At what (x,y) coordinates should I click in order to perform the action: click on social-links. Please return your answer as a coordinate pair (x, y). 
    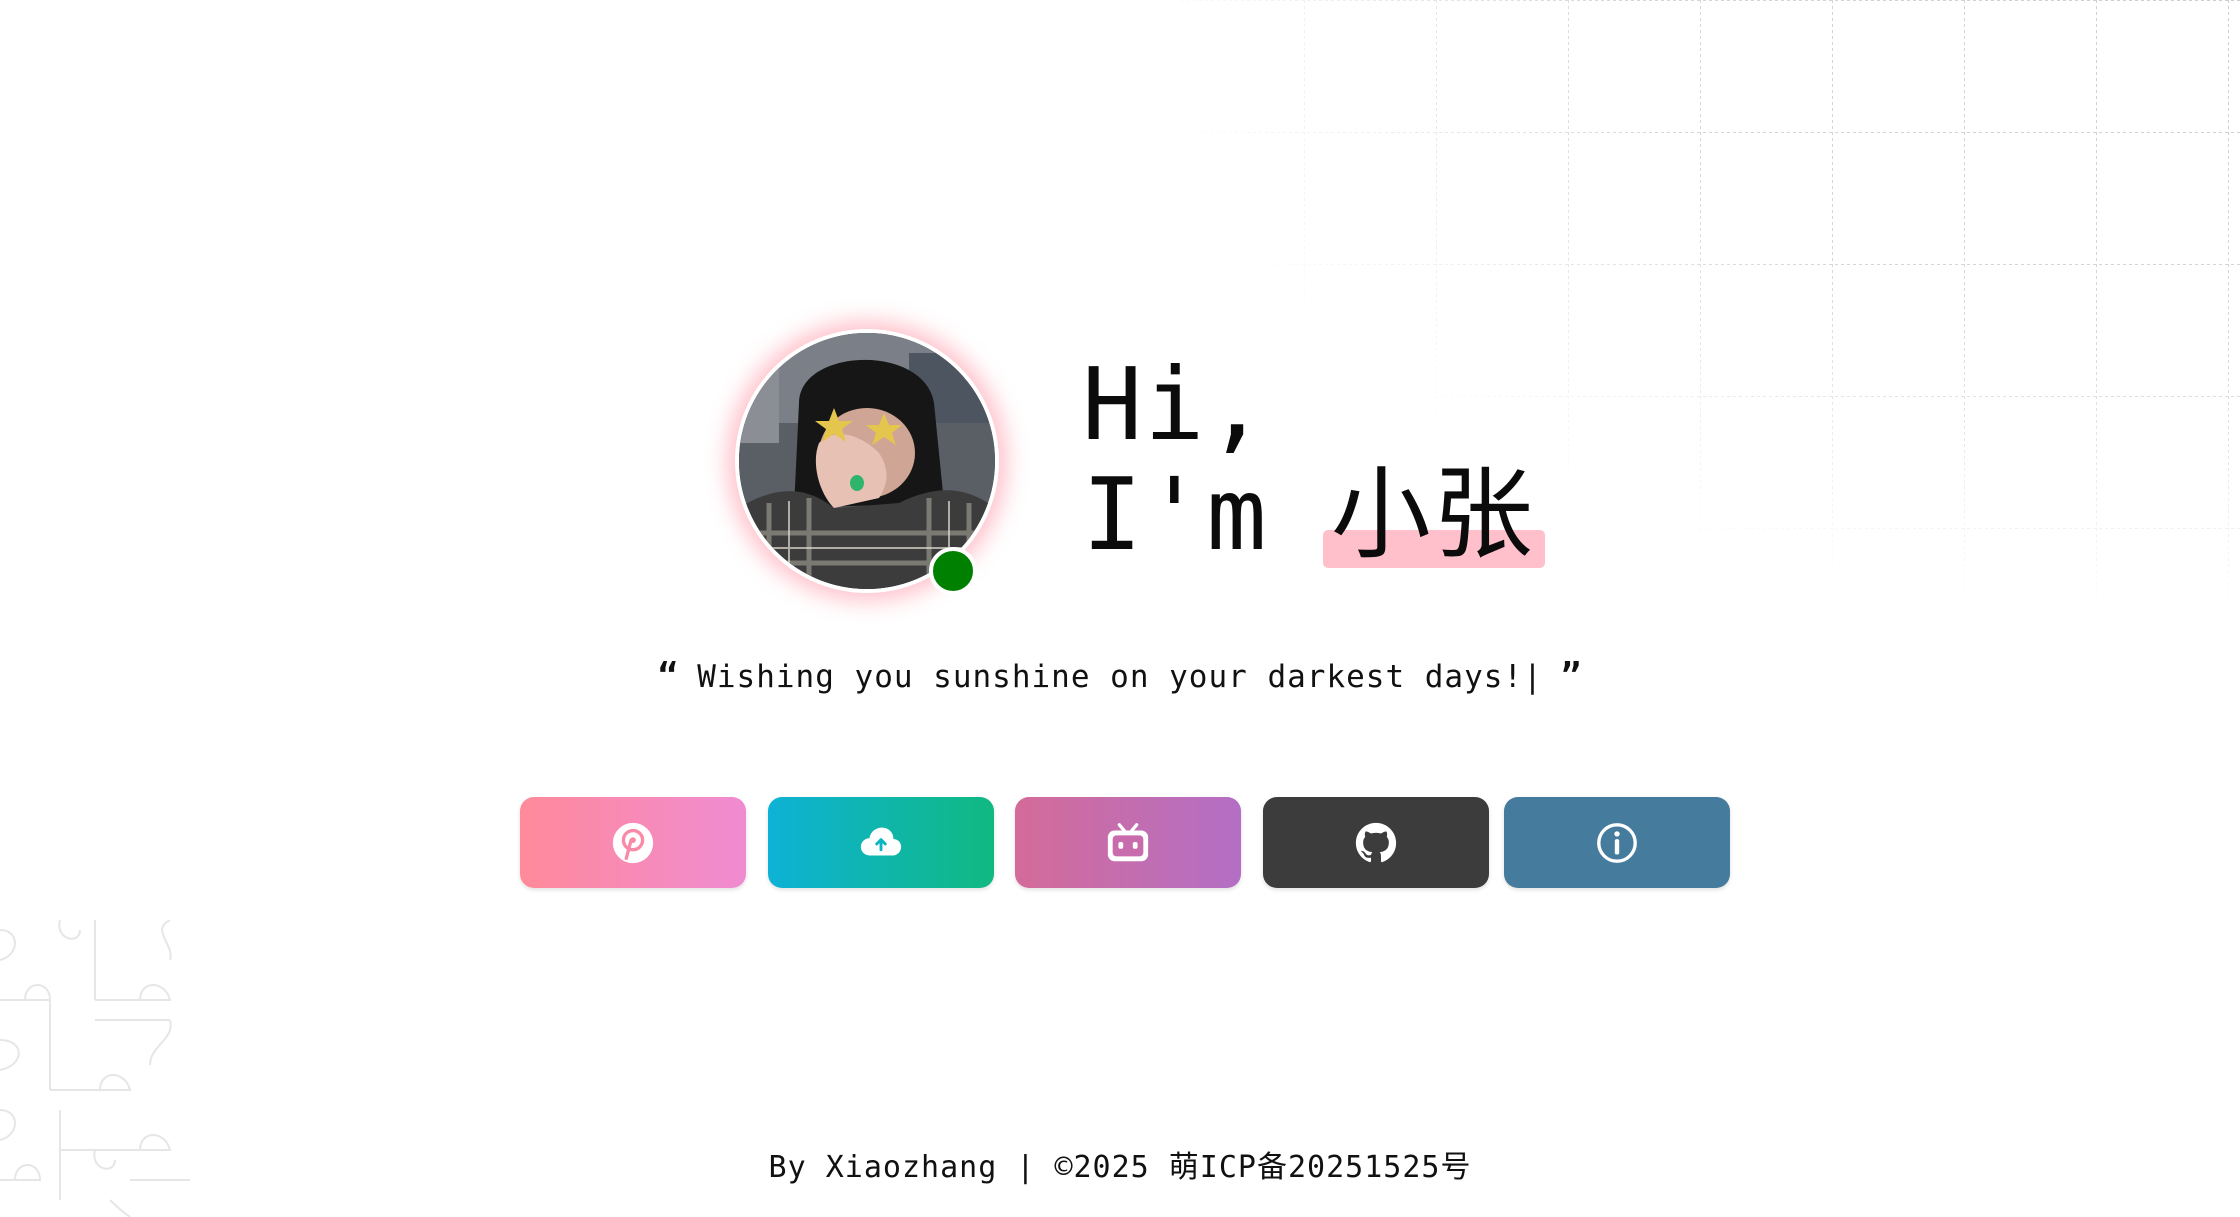
    Looking at the image, I should click on (1125, 842).